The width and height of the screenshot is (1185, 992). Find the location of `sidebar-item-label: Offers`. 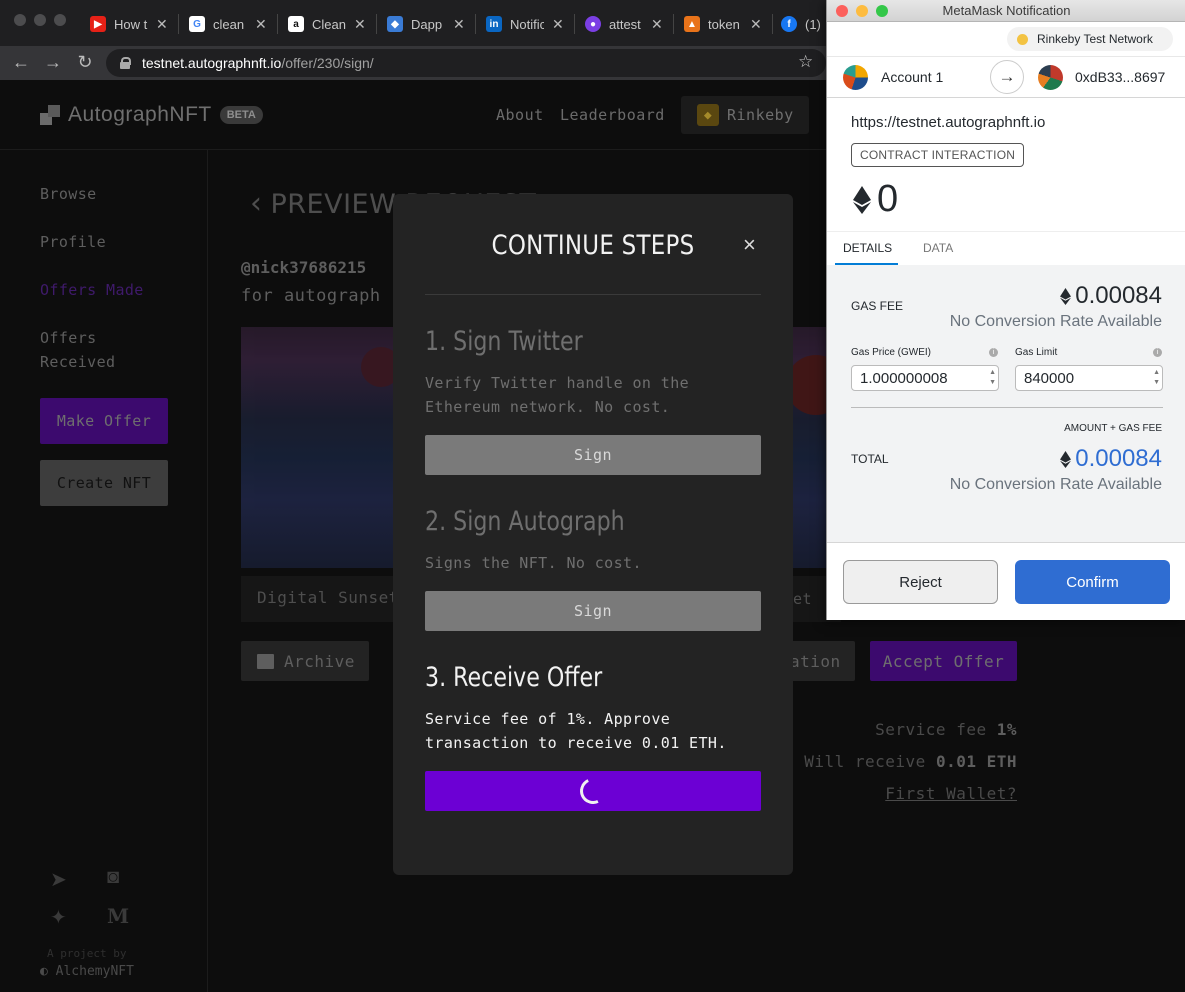

sidebar-item-label: Offers is located at coordinates (68, 338).